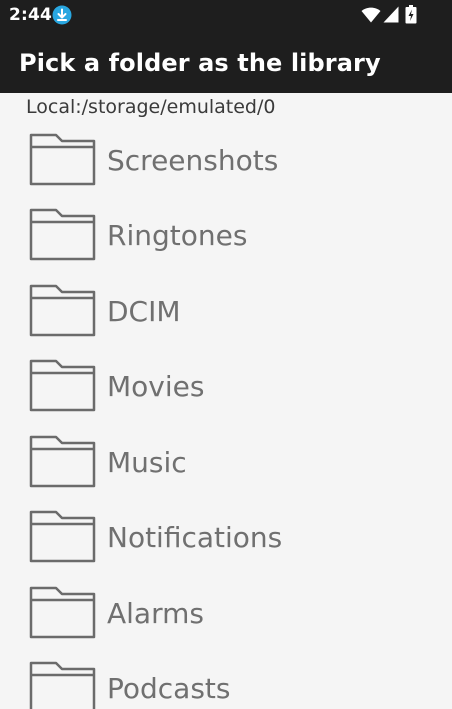  Describe the element at coordinates (62, 15) in the screenshot. I see `download-icon` at that location.